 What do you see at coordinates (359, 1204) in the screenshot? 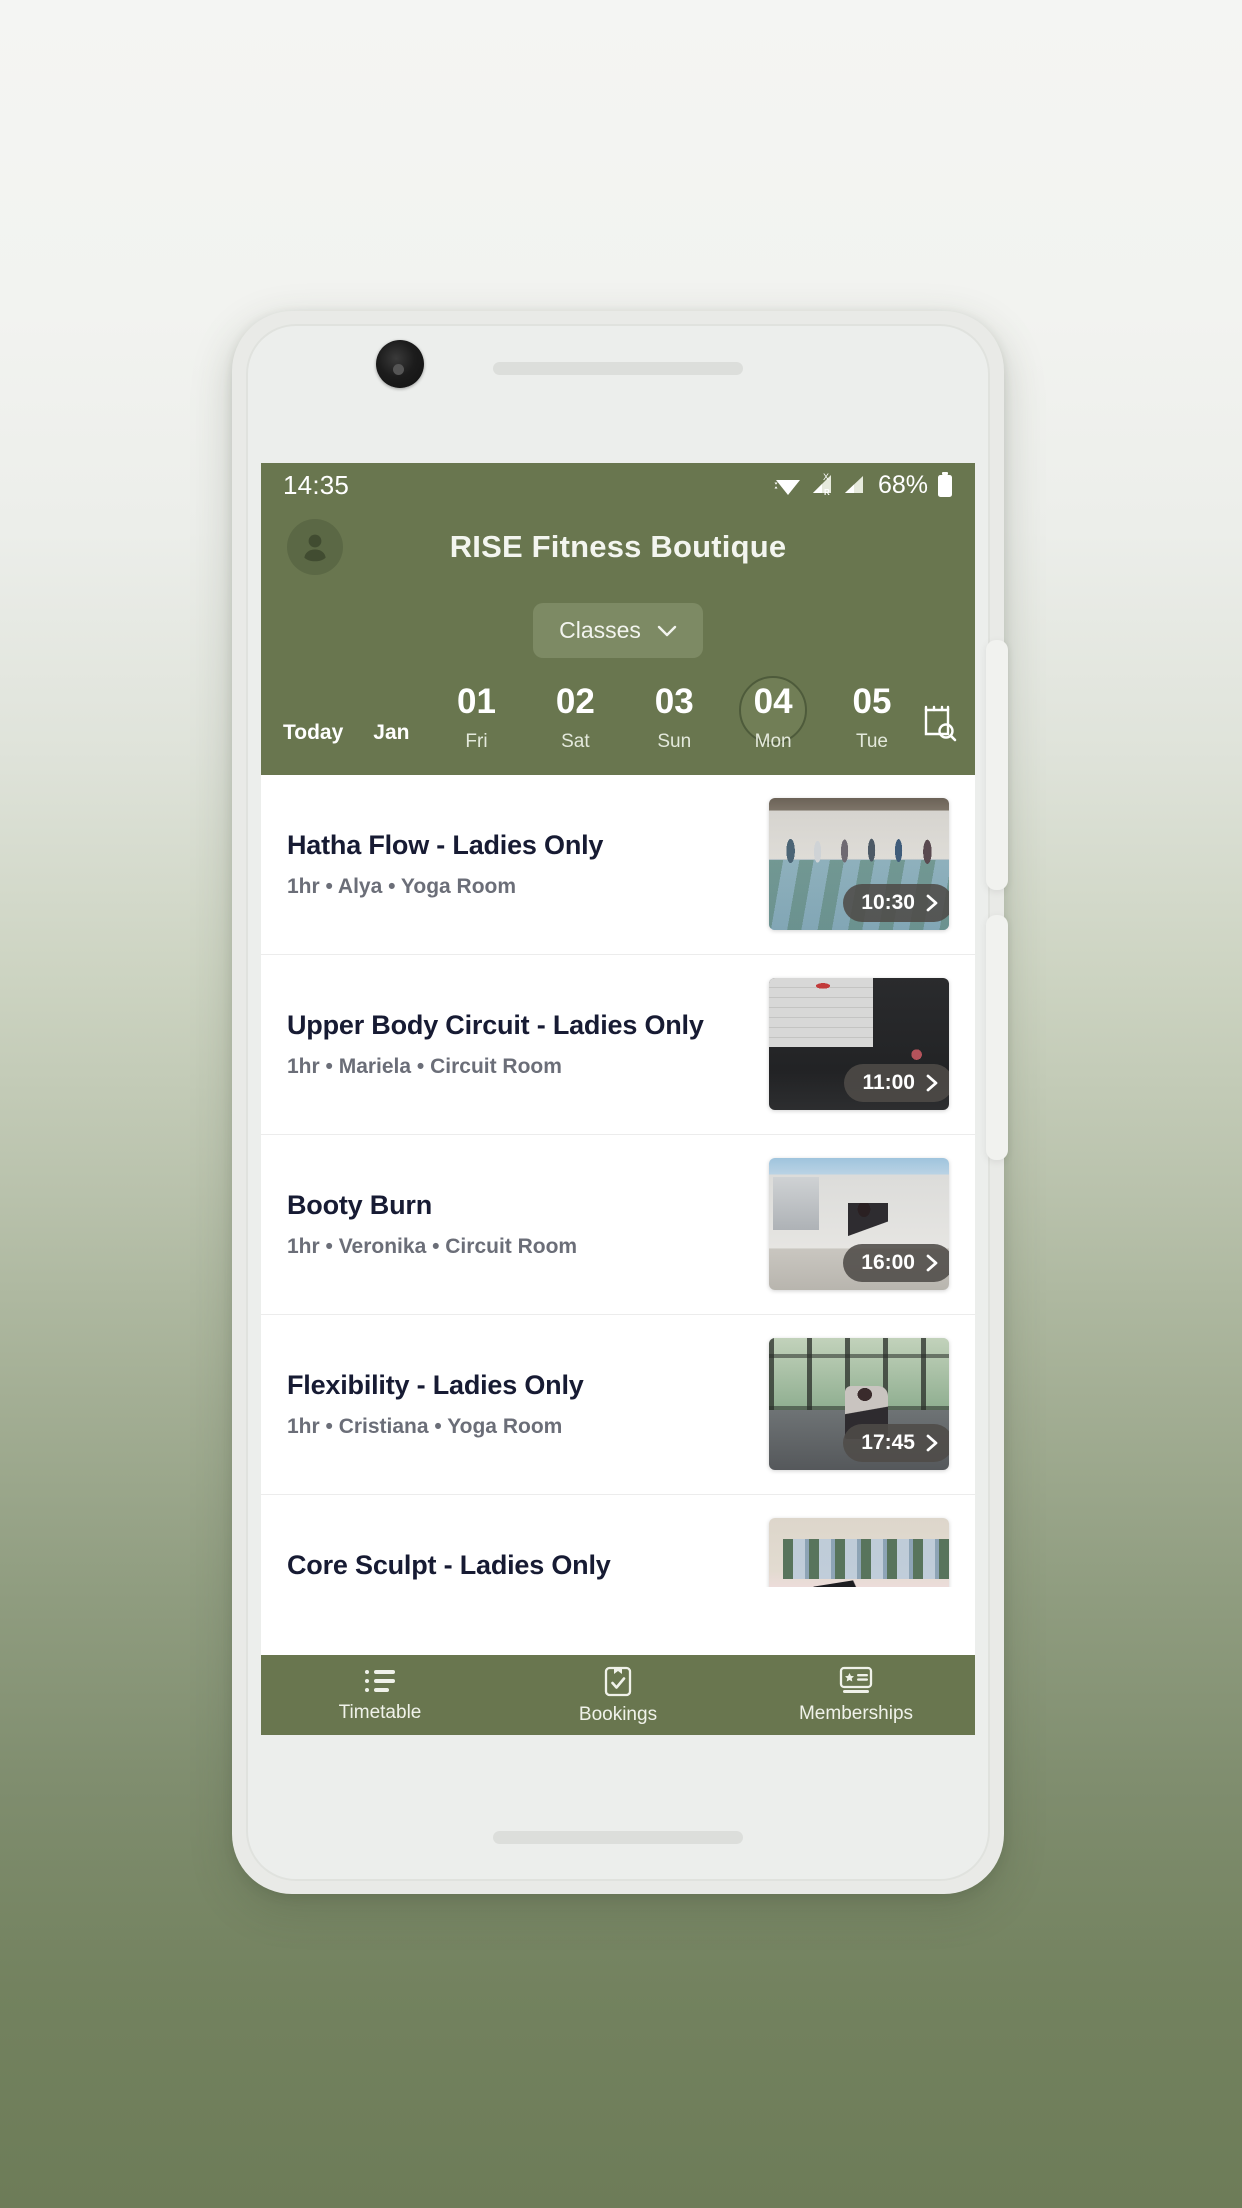
I see `class-title: Booty Burn` at bounding box center [359, 1204].